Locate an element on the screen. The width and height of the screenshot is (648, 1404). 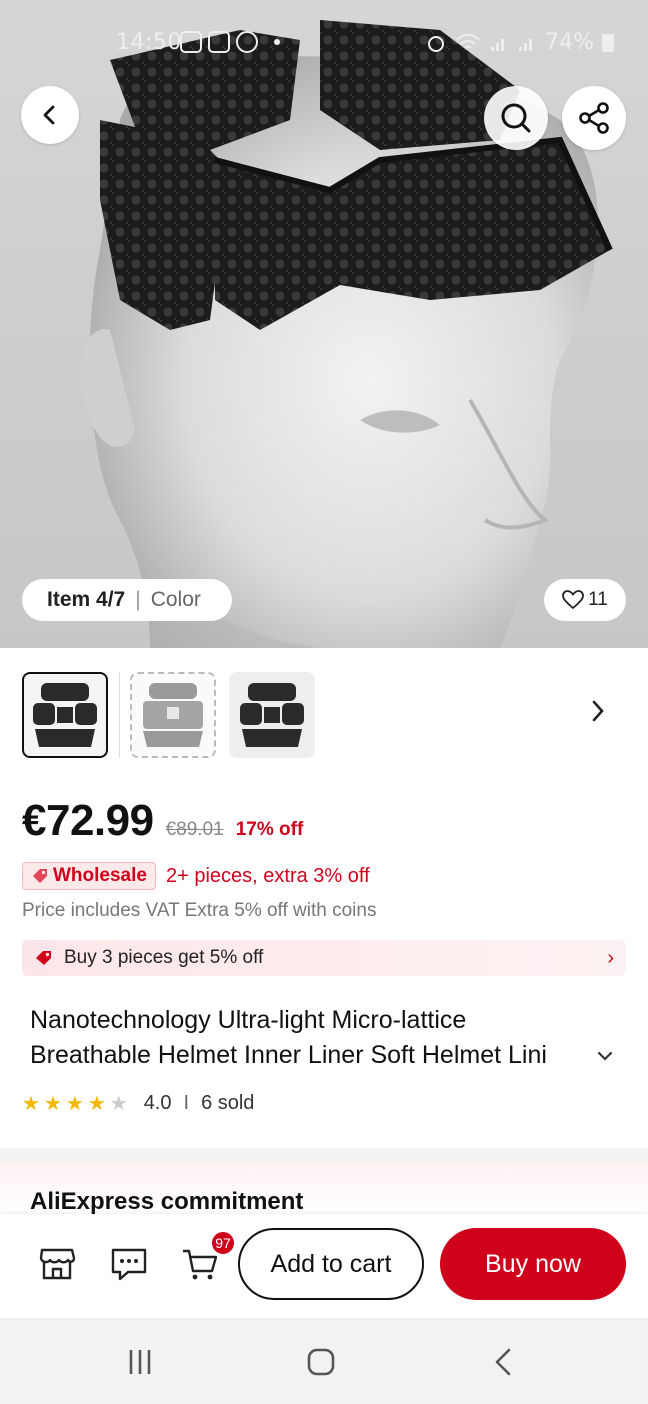
recent-apps-button is located at coordinates (140, 1362).